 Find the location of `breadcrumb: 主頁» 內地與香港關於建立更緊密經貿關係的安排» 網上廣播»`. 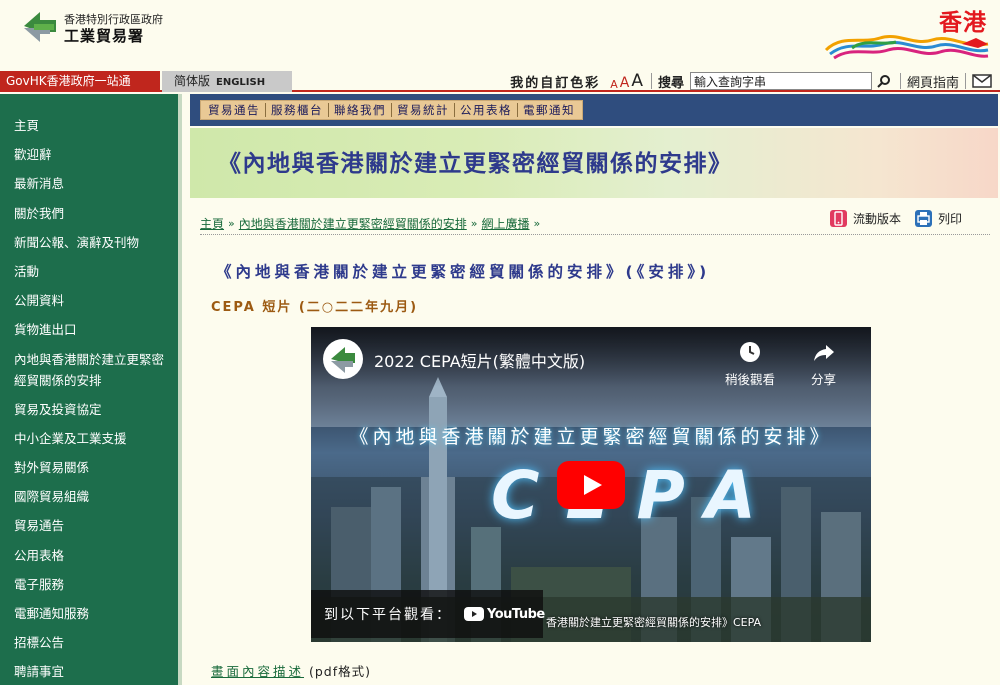

breadcrumb: 主頁» 內地與香港關於建立更緊密經貿關係的安排» 網上廣播» is located at coordinates (372, 223).